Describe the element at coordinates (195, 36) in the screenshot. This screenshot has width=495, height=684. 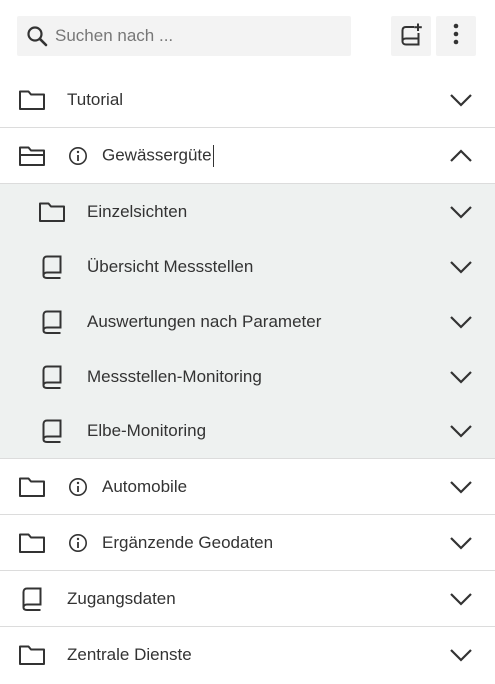
I see `search-input` at that location.